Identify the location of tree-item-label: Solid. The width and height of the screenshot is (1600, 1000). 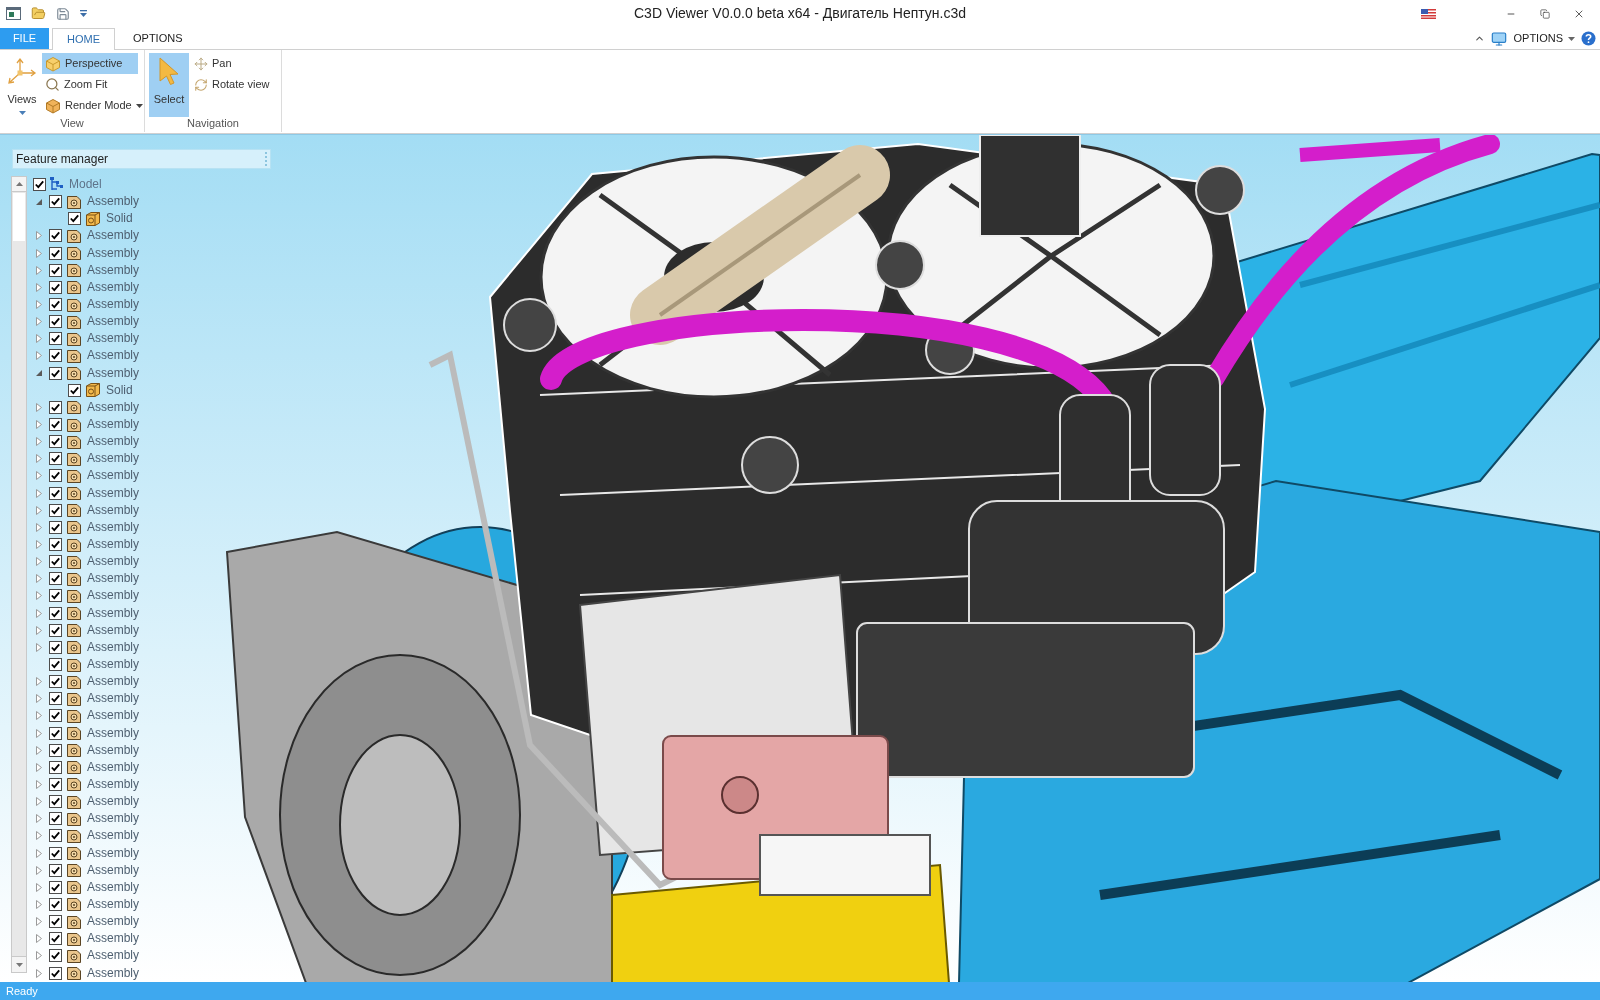
(119, 219).